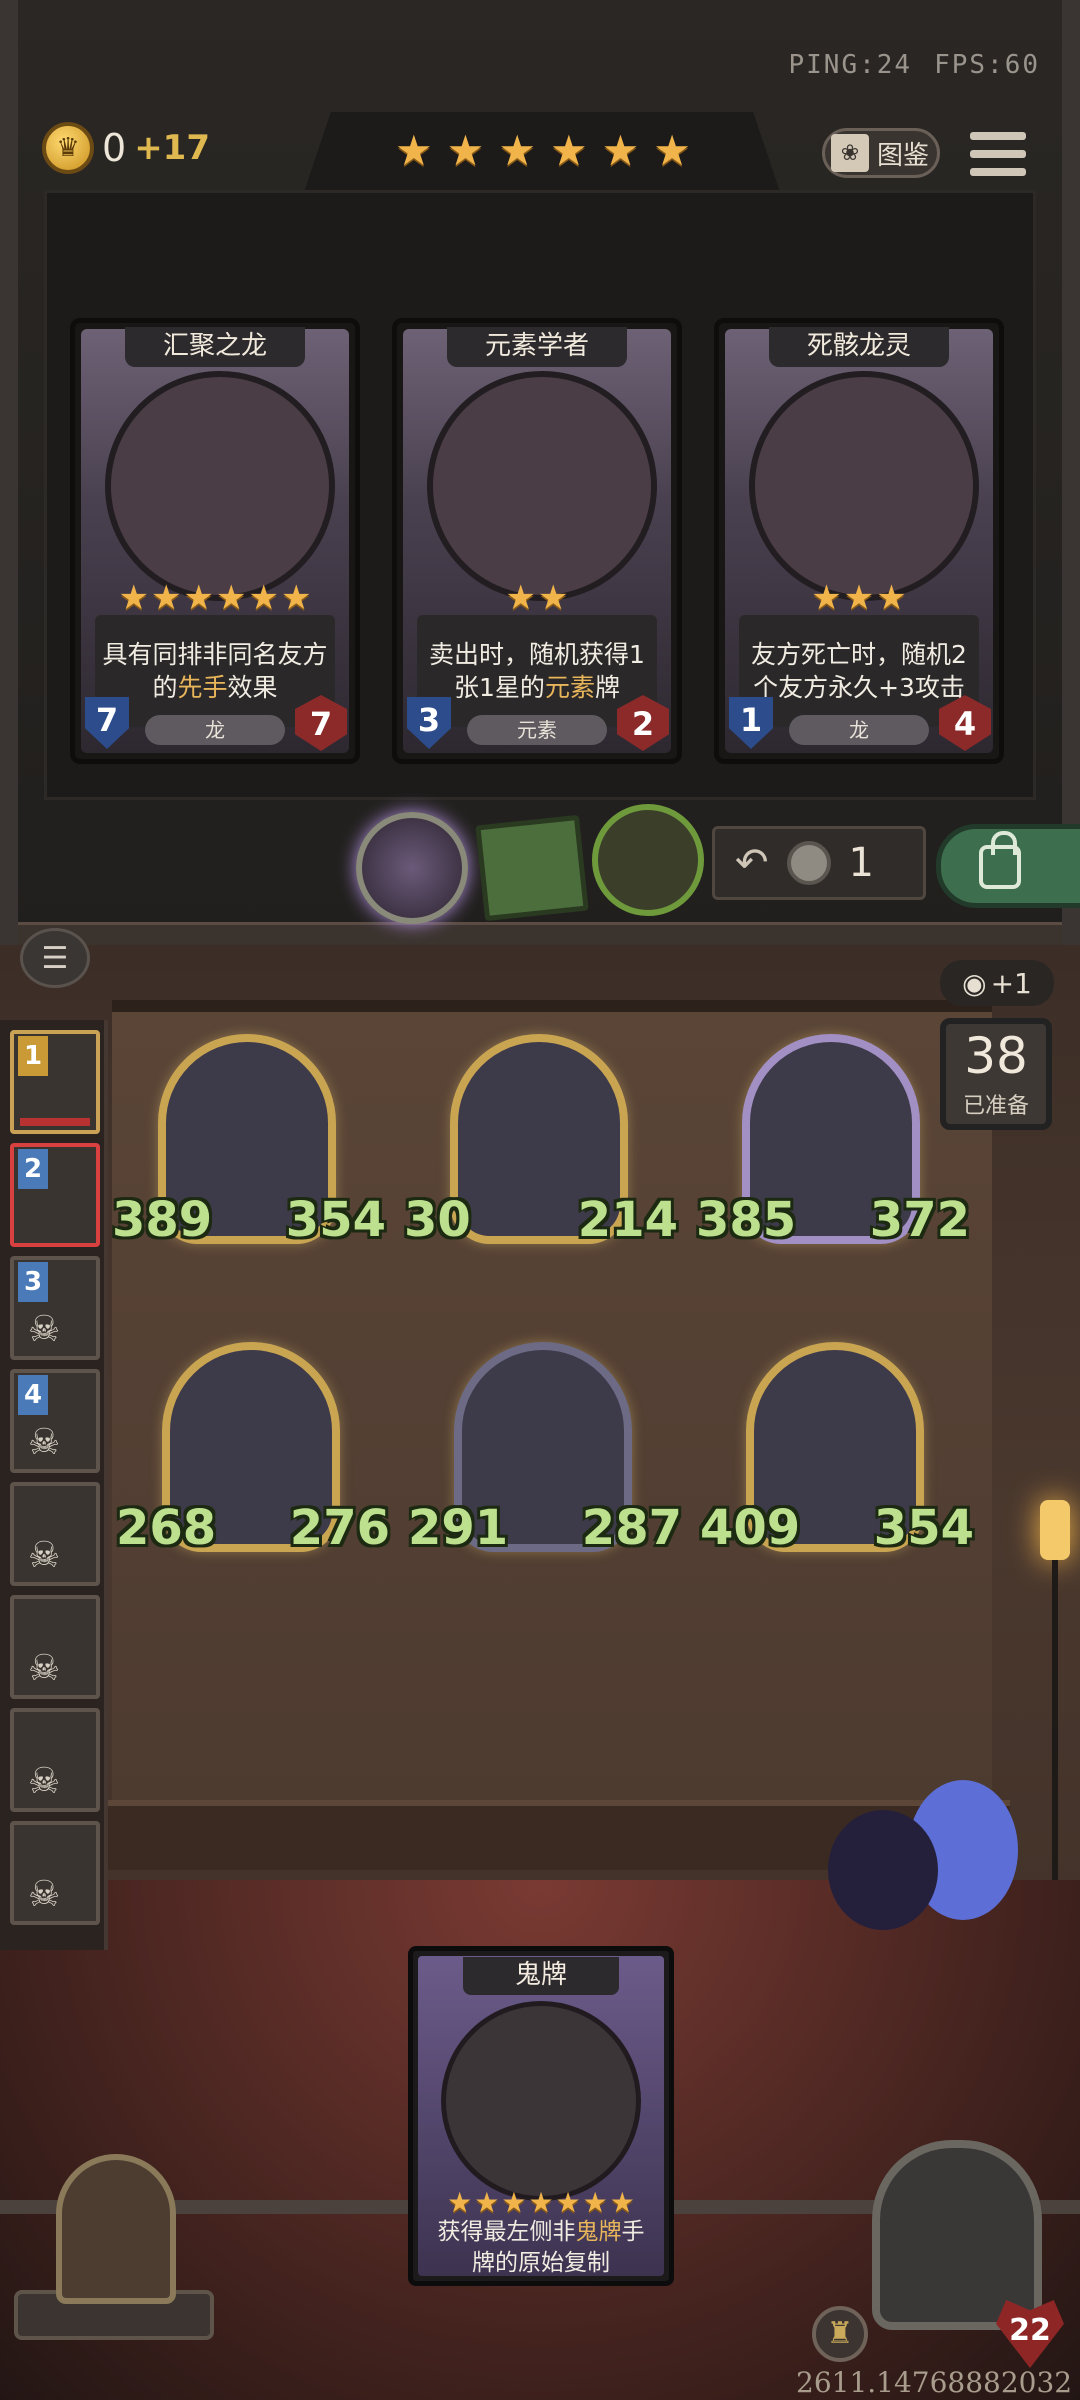 The image size is (1080, 2400). What do you see at coordinates (541, 2101) in the screenshot?
I see `hand-card-portrait` at bounding box center [541, 2101].